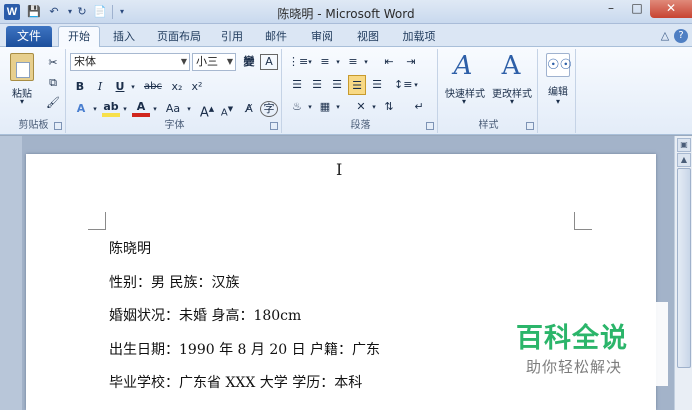  Describe the element at coordinates (511, 66) in the screenshot. I see `change-styles-icon: A` at that location.